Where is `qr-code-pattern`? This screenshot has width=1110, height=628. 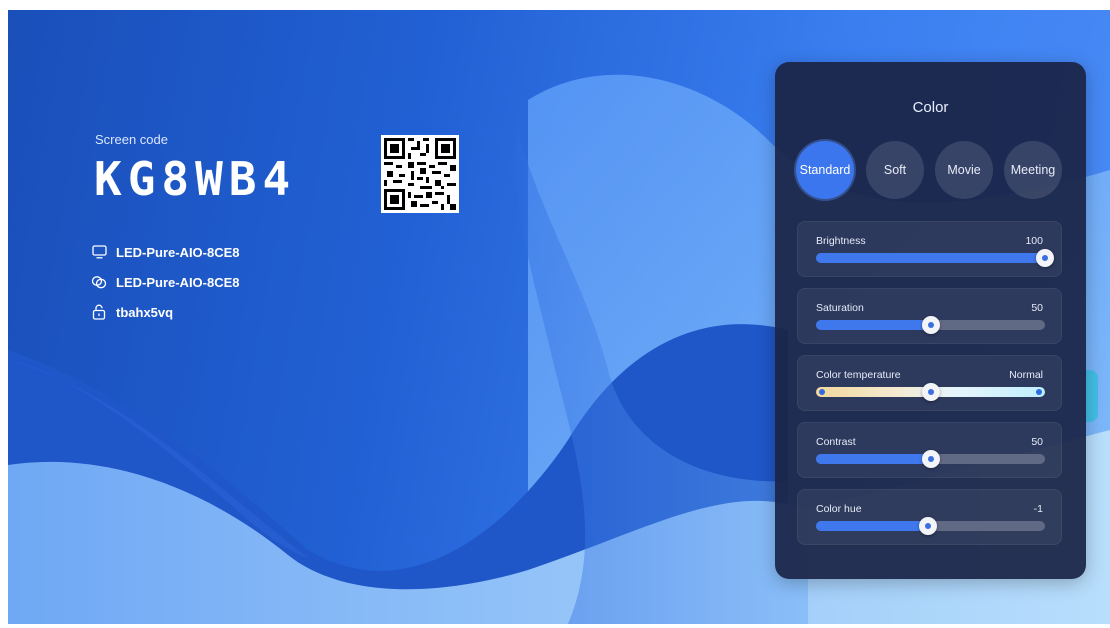 qr-code-pattern is located at coordinates (420, 174).